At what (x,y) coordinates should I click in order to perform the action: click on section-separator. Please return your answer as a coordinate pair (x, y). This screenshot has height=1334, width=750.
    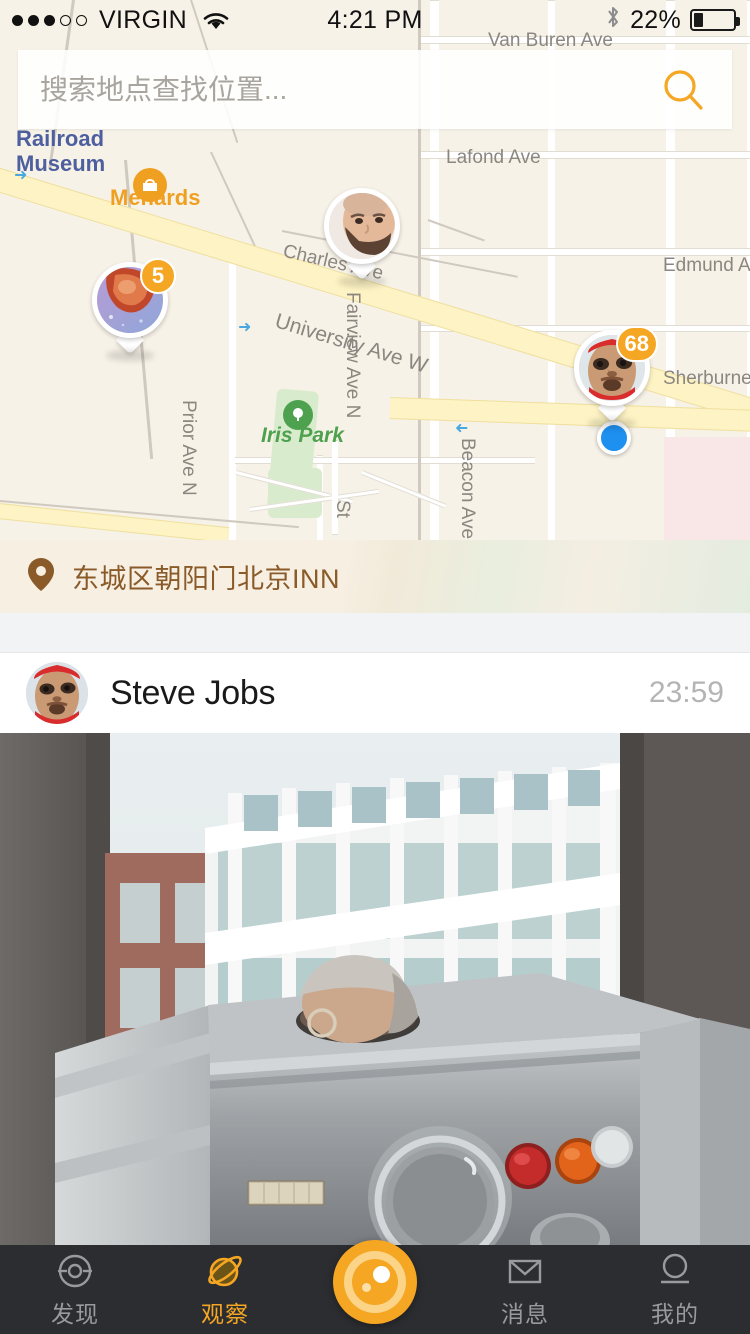
    Looking at the image, I should click on (375, 633).